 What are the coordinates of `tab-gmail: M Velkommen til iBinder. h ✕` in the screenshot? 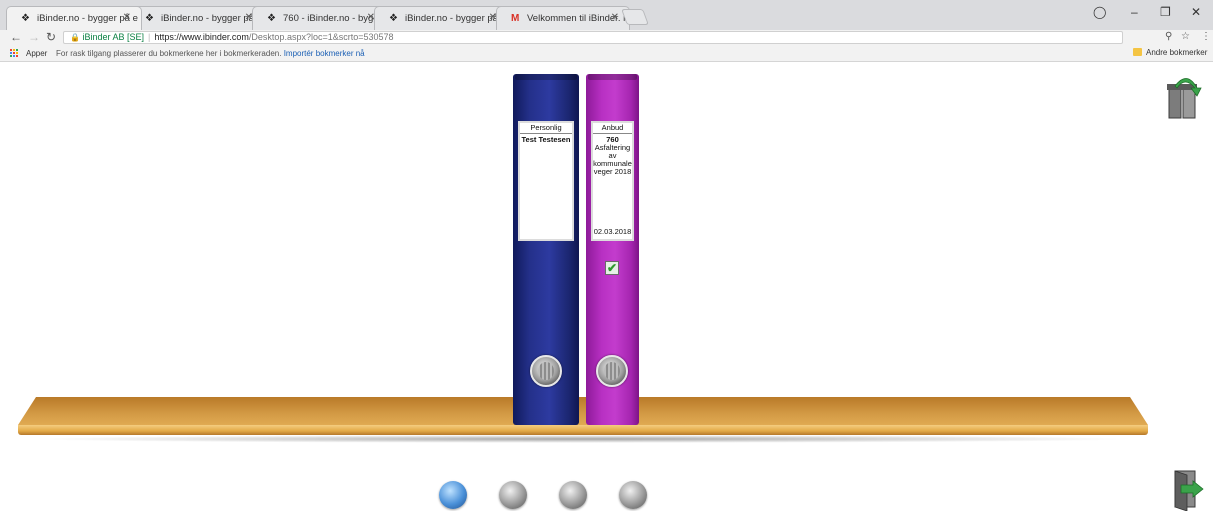 It's located at (563, 18).